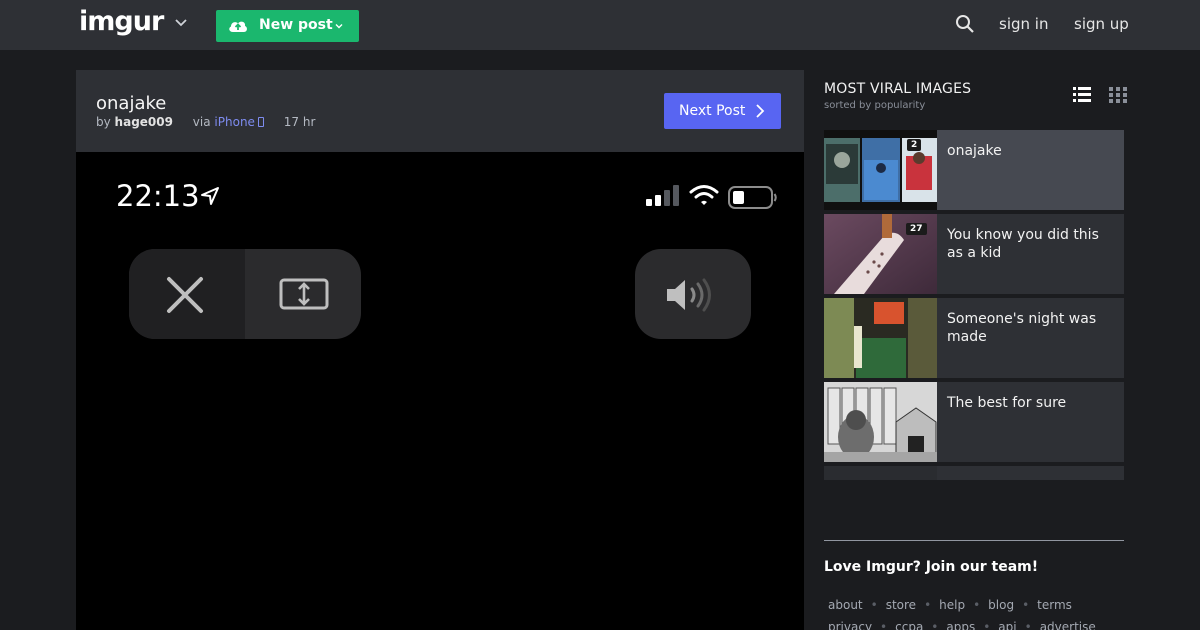  Describe the element at coordinates (760, 111) in the screenshot. I see `chevron-right-icon` at that location.